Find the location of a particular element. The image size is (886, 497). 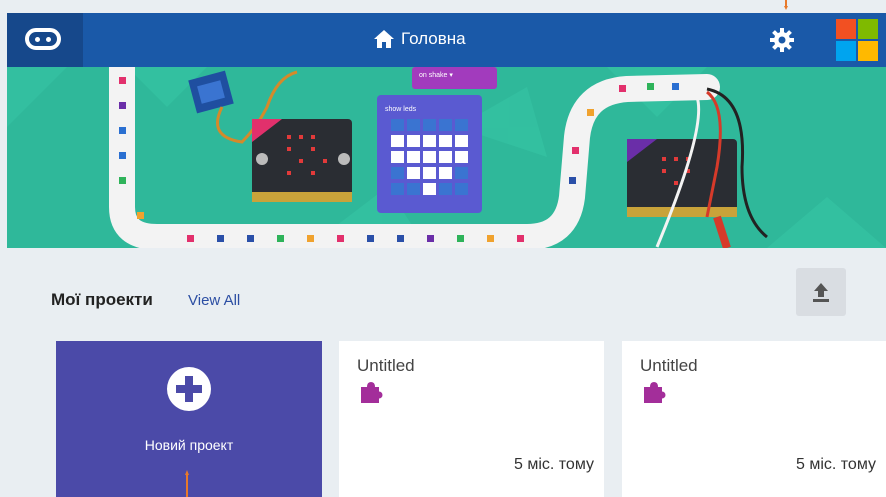

code-block-on-shake: on shake ▾ is located at coordinates (436, 75).